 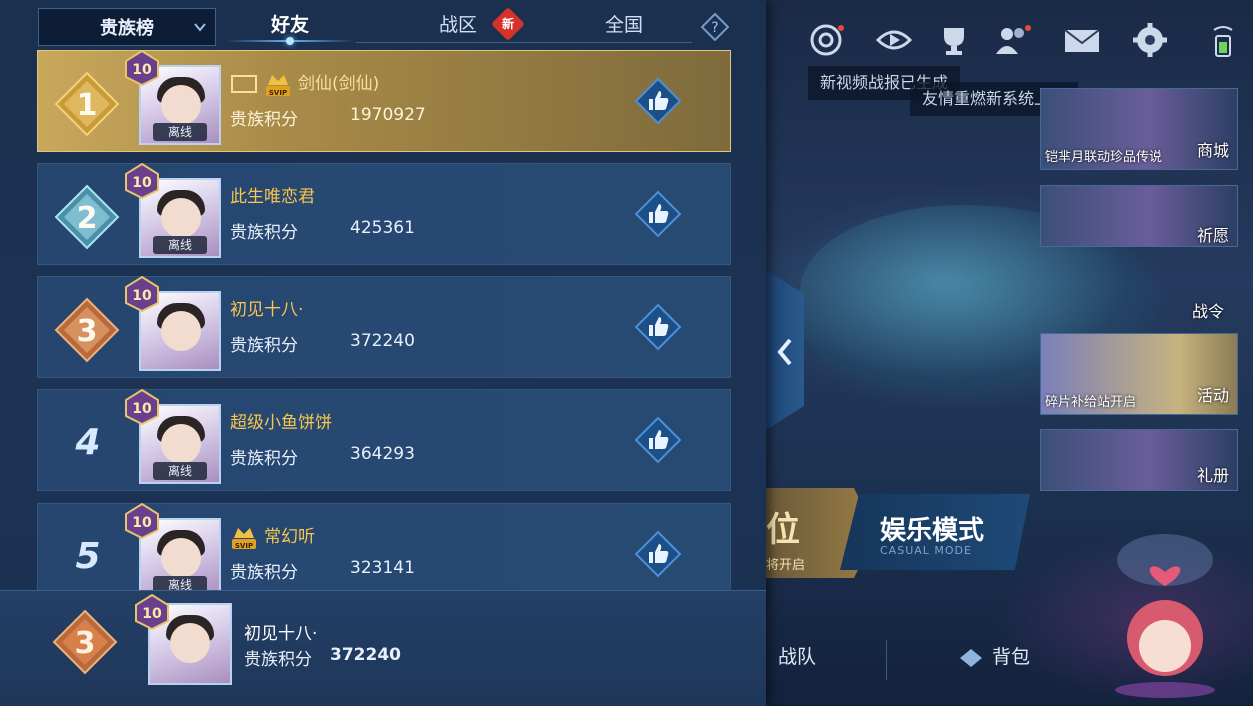 I want to click on rank-3-badge-icon: 3, so click(x=85, y=642).